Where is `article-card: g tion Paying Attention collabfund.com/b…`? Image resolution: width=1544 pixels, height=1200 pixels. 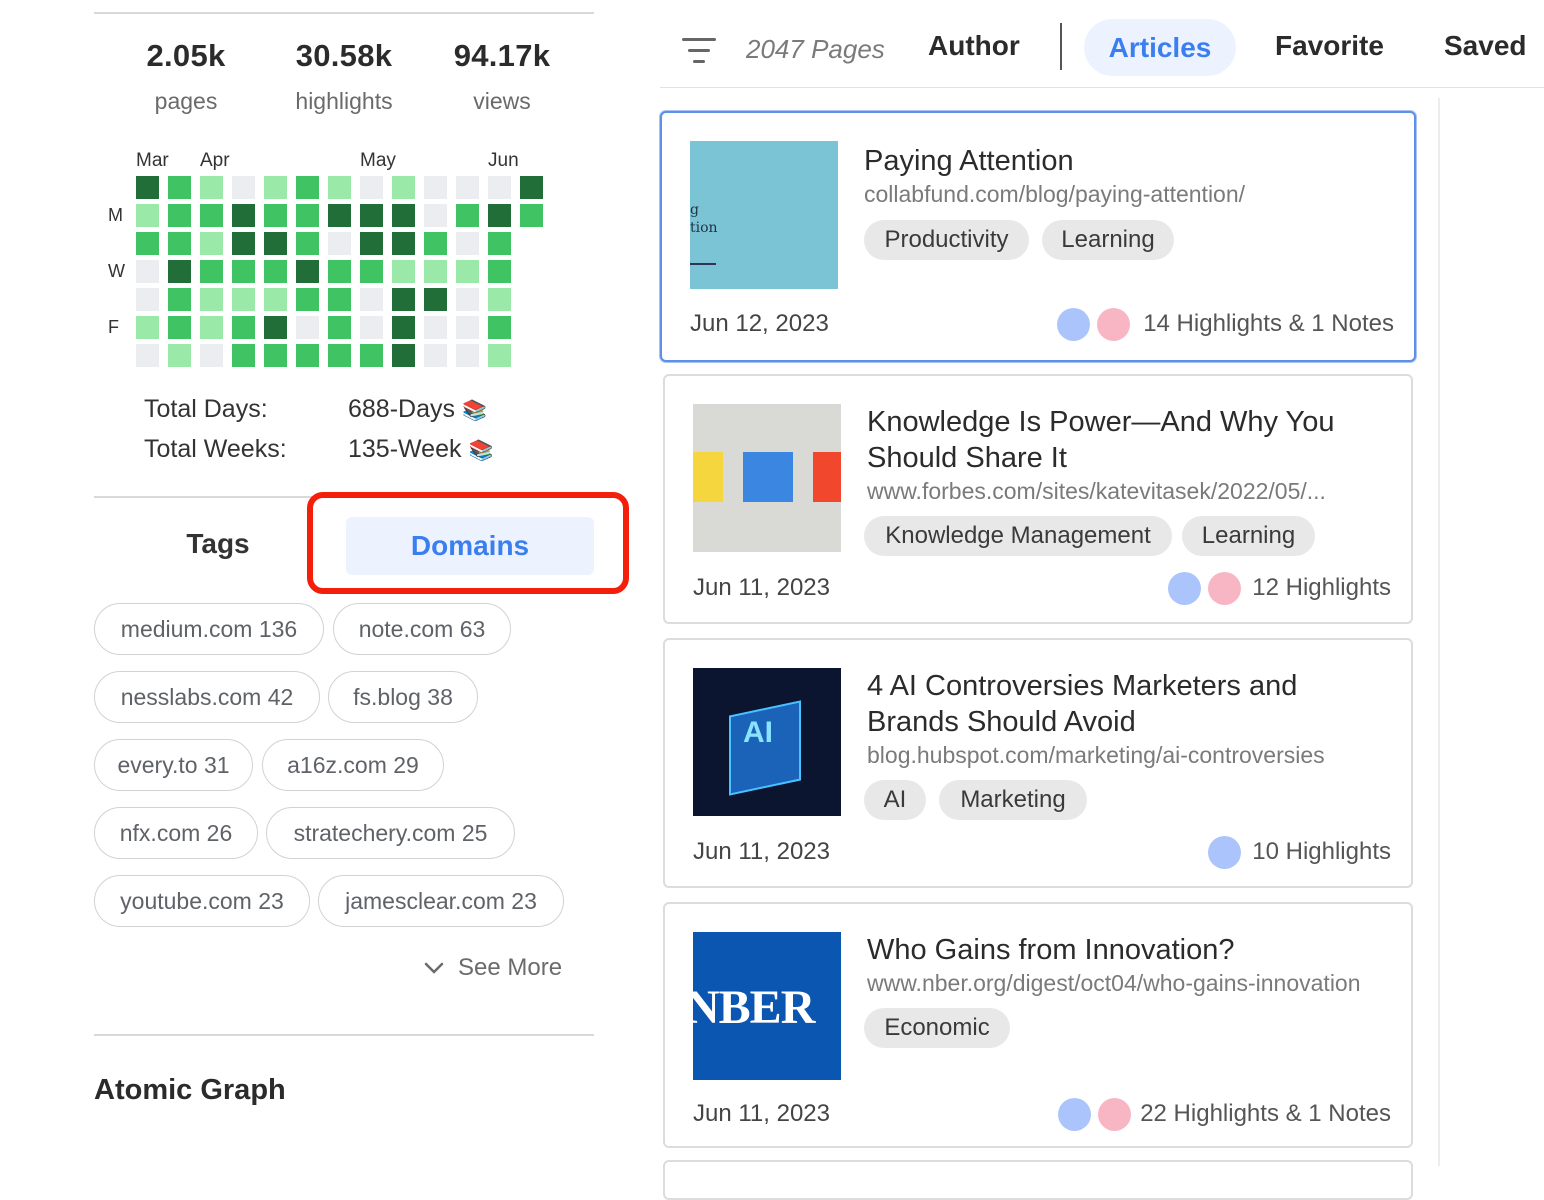
article-card: g tion Paying Attention collabfund.com/b… is located at coordinates (1038, 236).